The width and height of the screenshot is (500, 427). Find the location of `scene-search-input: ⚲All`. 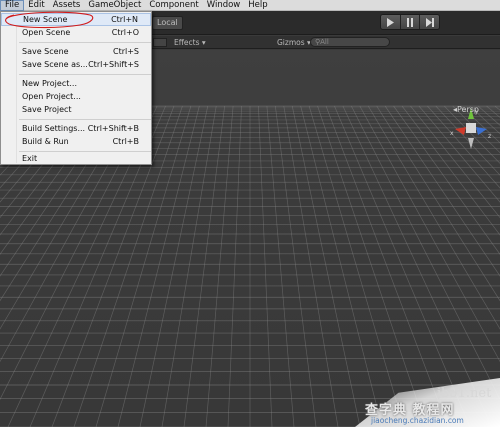

scene-search-input: ⚲All is located at coordinates (350, 42).